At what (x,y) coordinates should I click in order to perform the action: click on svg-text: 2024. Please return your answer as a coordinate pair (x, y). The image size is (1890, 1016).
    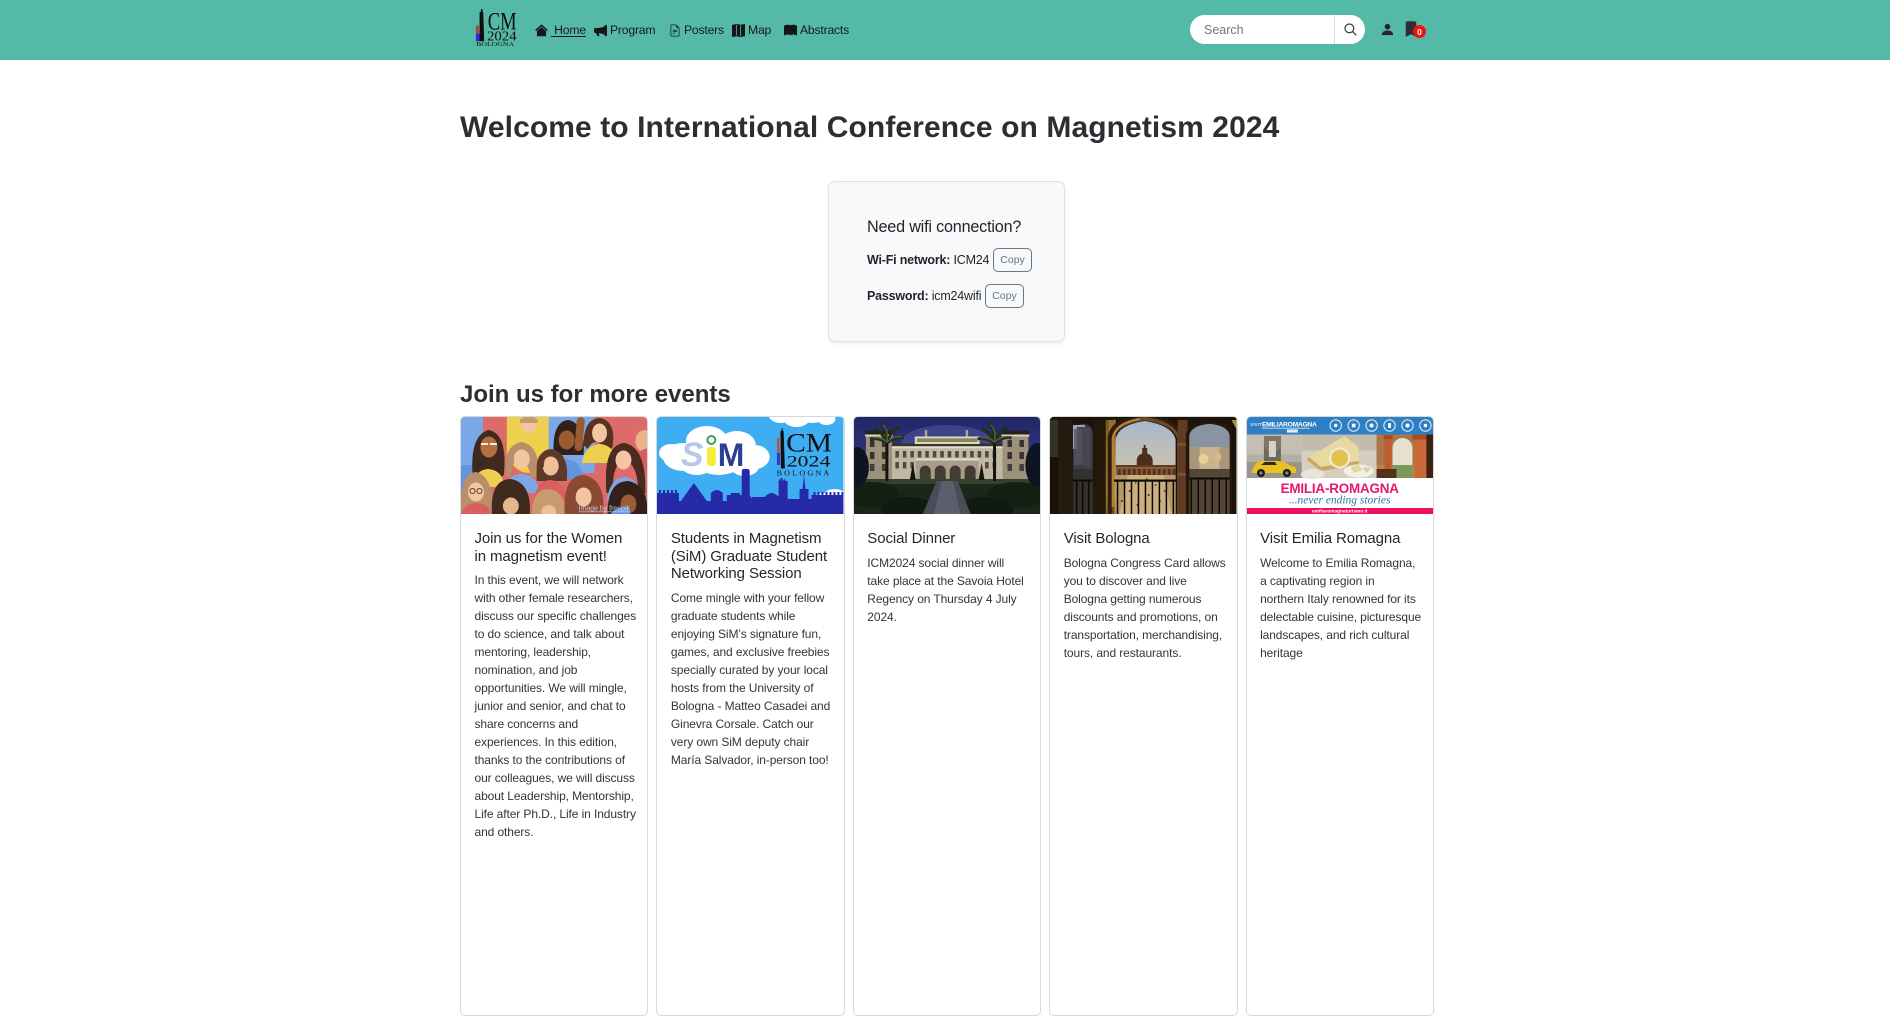
    Looking at the image, I should click on (809, 461).